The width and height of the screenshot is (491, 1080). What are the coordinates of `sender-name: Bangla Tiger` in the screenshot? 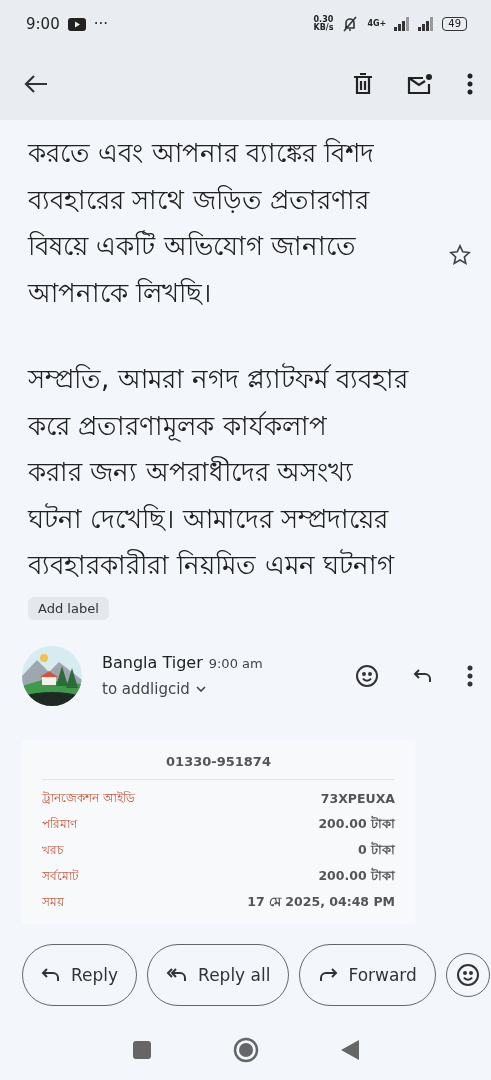 It's located at (152, 662).